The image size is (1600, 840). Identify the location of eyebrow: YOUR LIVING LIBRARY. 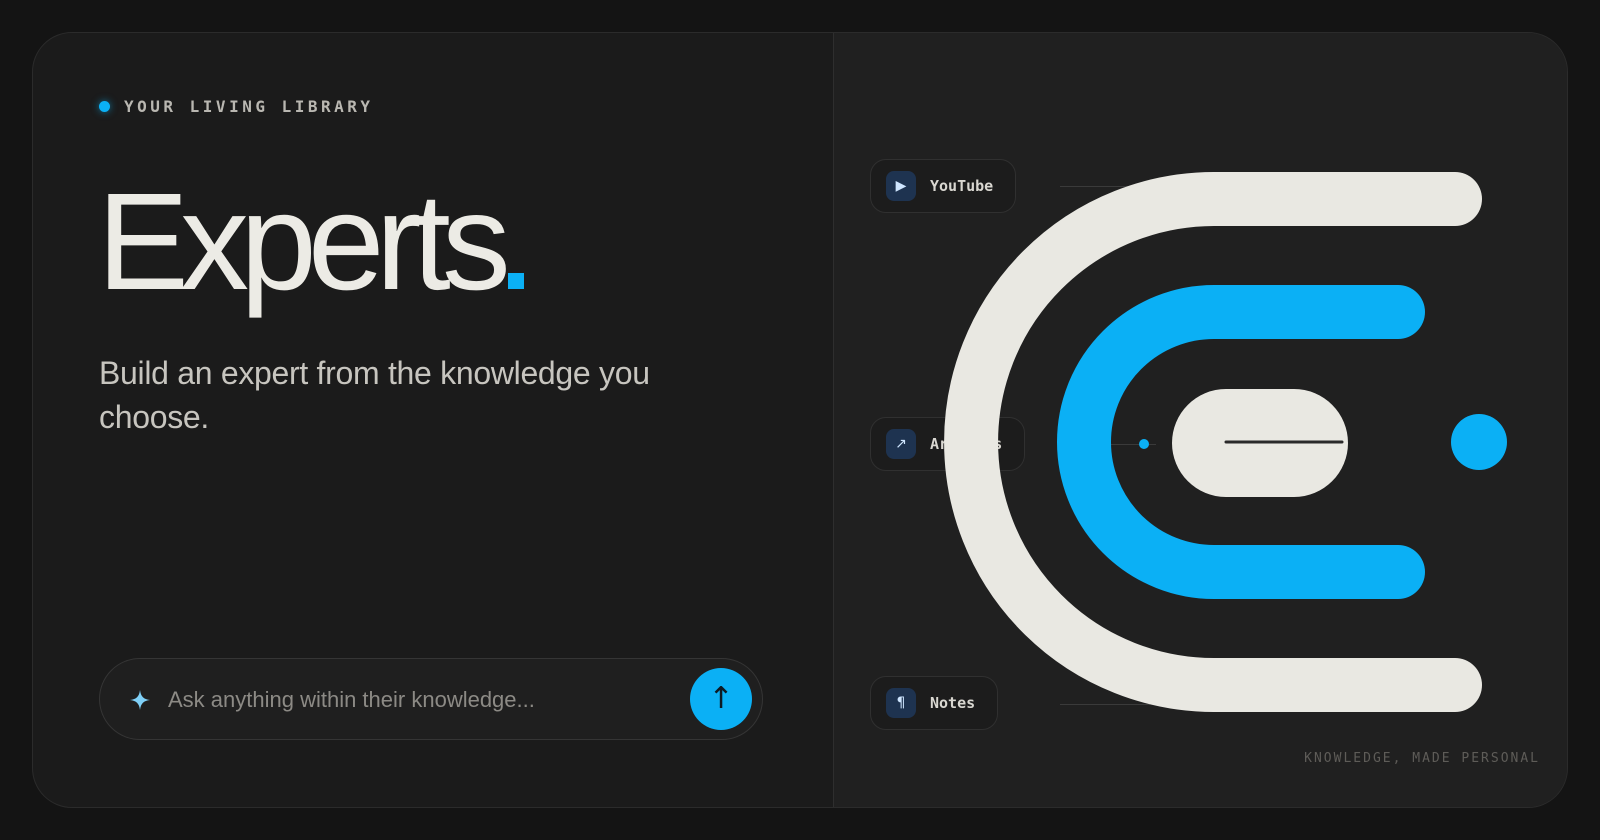
(236, 106).